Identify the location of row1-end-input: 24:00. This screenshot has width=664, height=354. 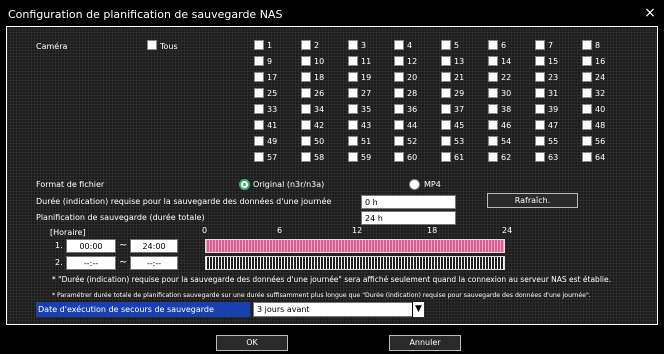
(154, 246).